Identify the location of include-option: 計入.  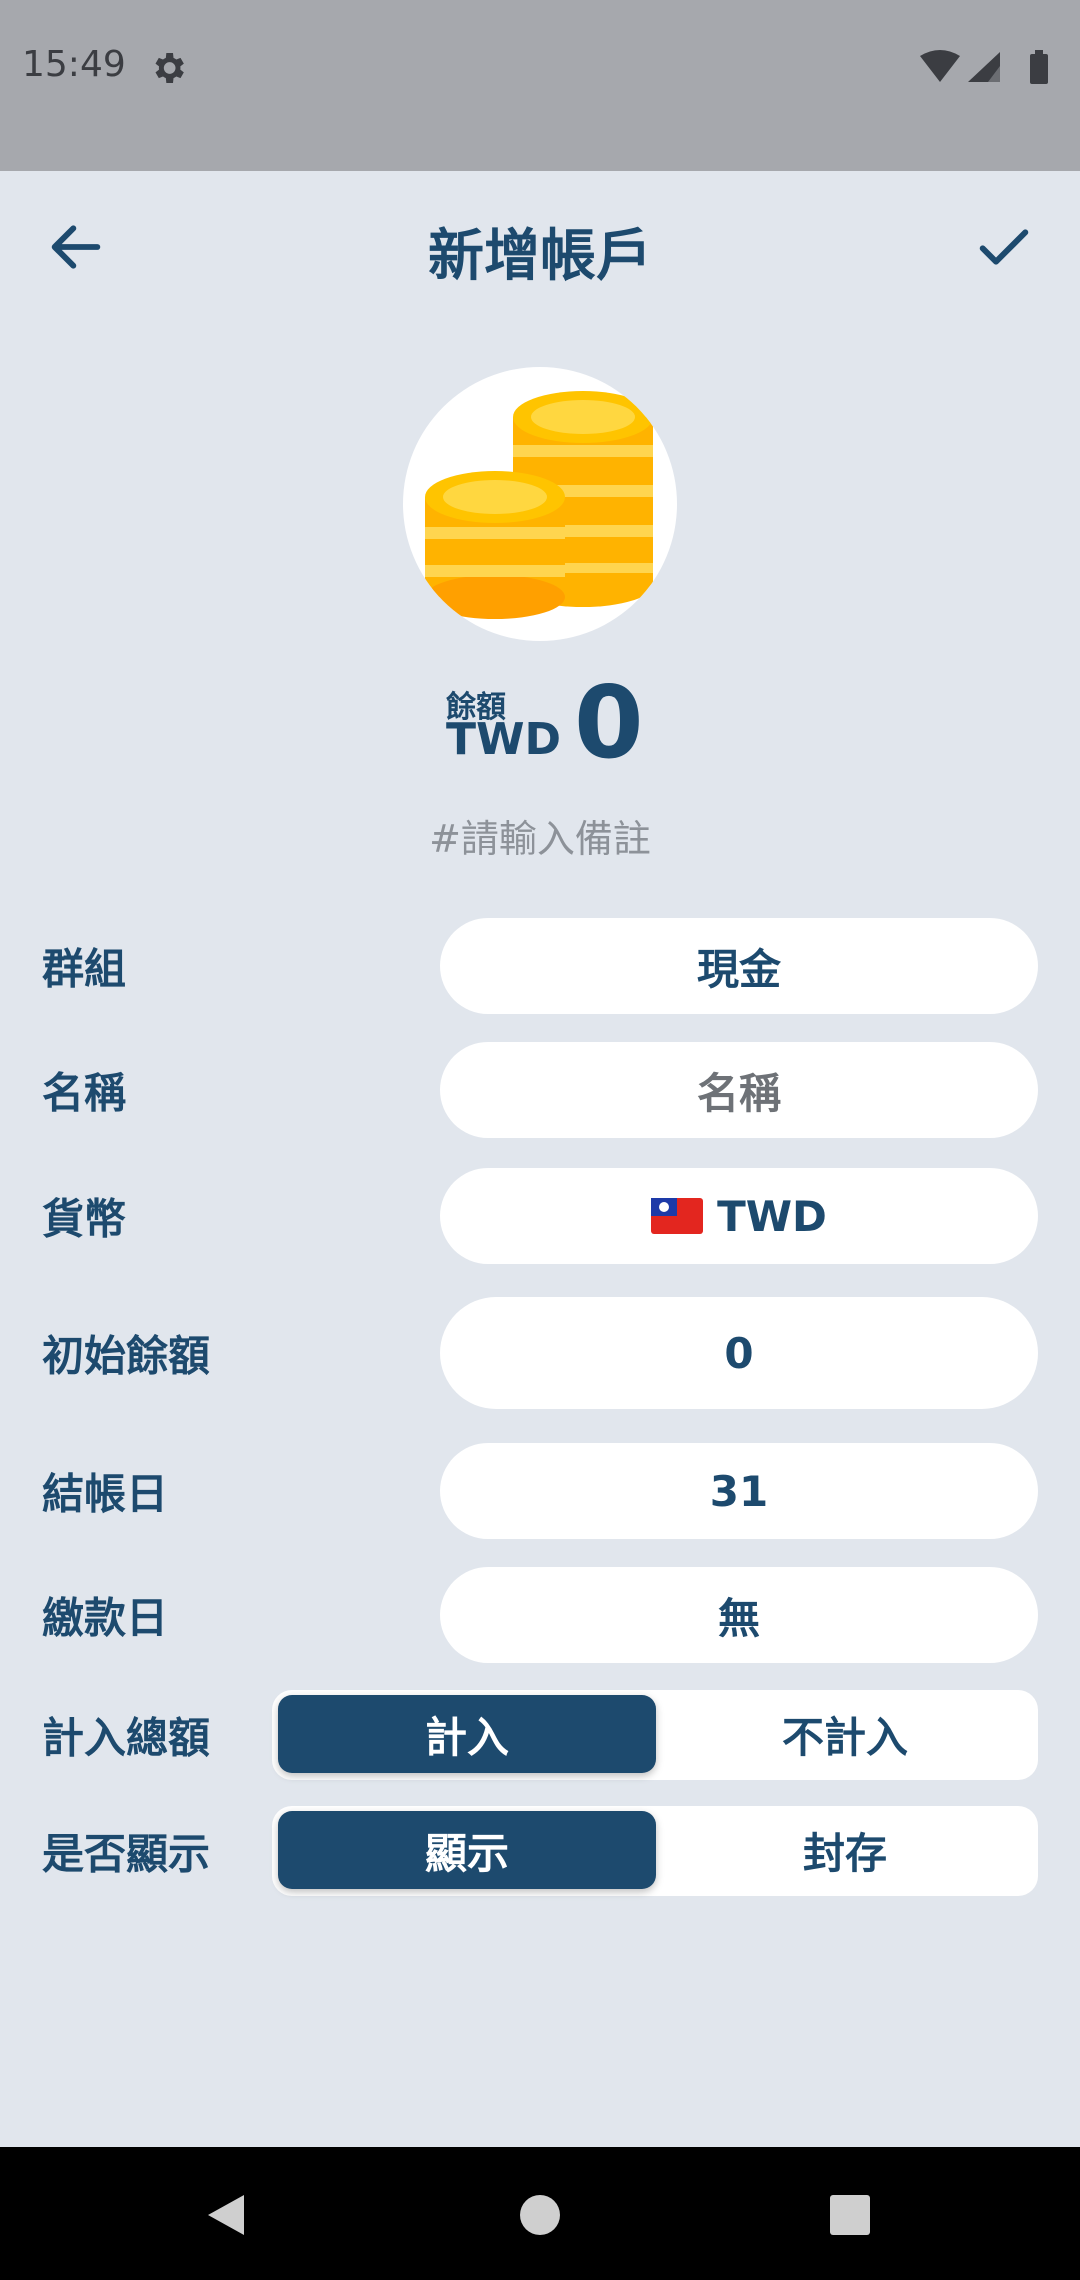
(467, 1734).